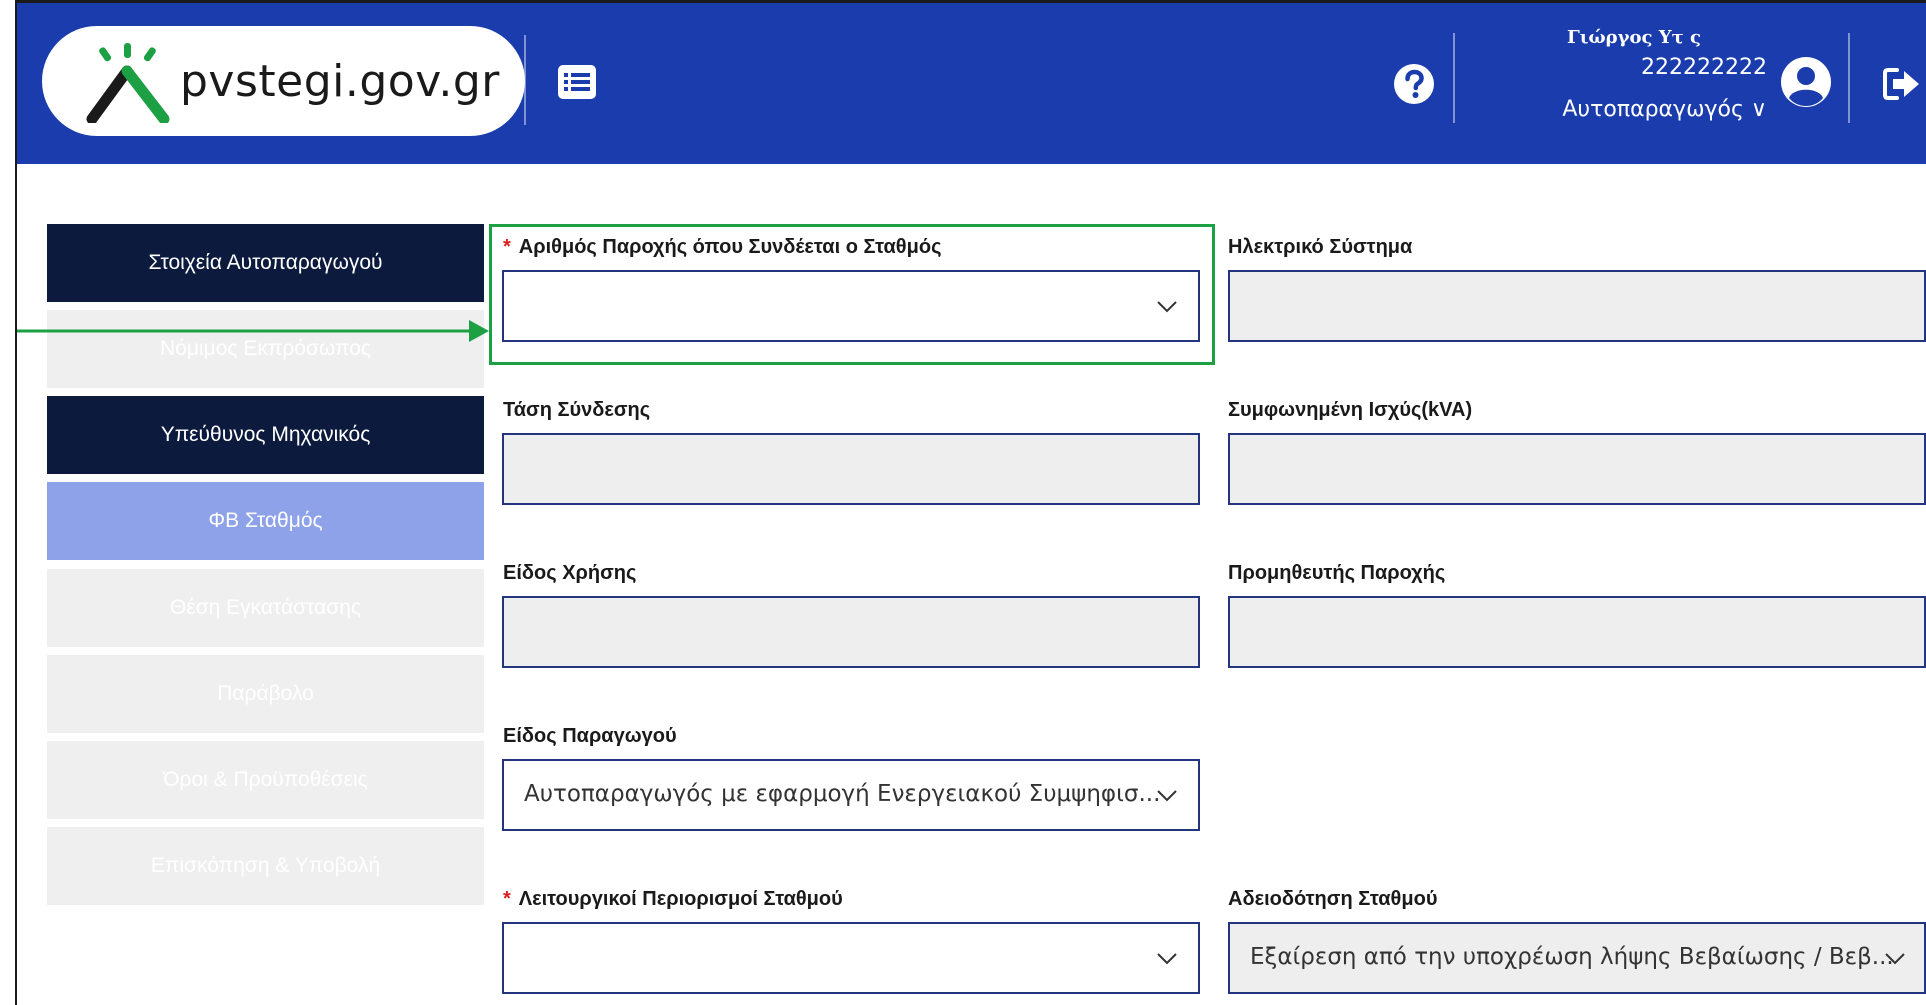  What do you see at coordinates (1806, 82) in the screenshot?
I see `user-avatar-icon` at bounding box center [1806, 82].